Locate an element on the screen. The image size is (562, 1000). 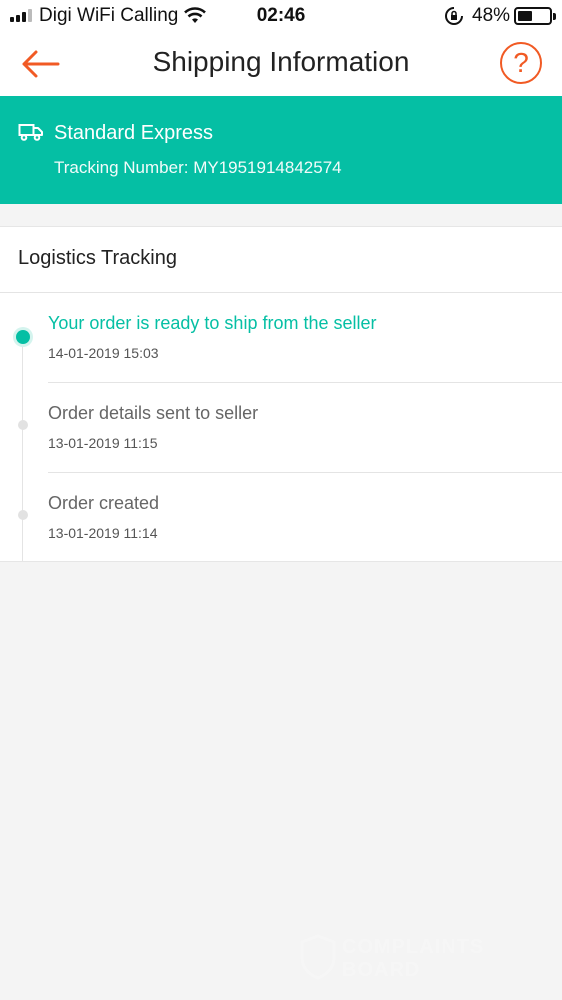
event-time: 13-01-2019 11:15 is located at coordinates (103, 443).